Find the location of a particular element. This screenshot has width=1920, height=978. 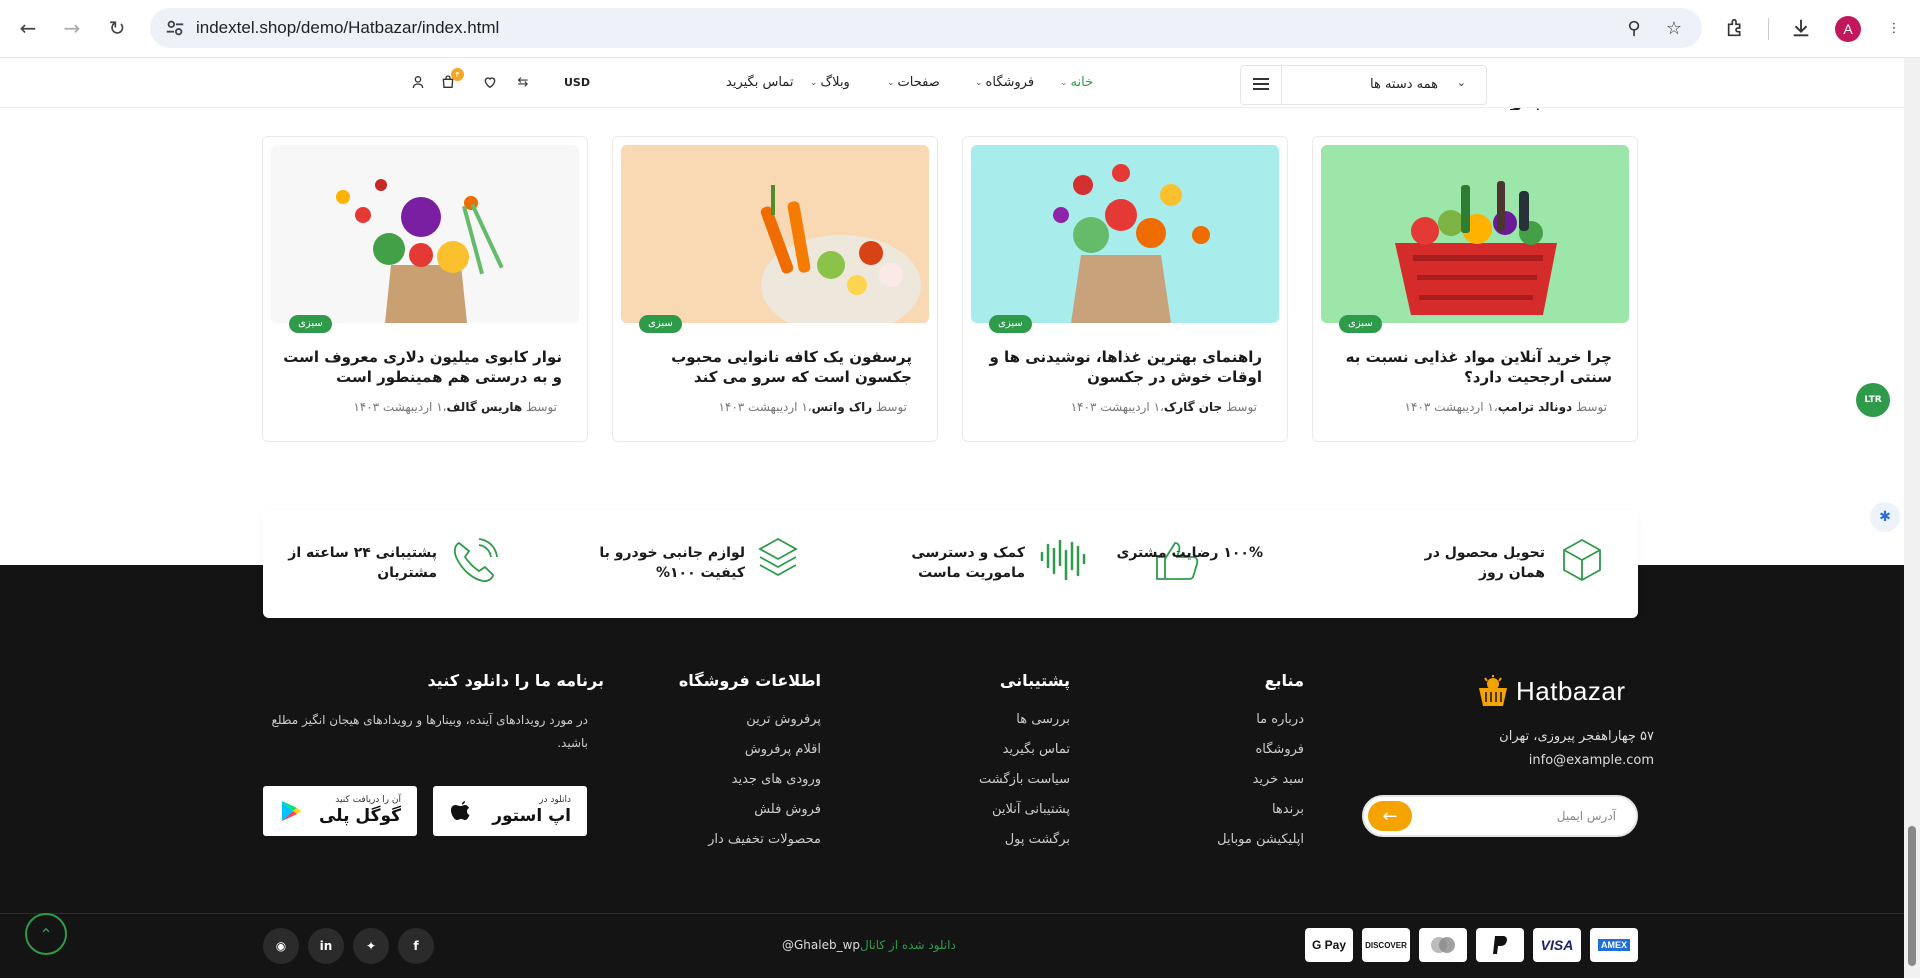

post-meta: توسط هاریس گالف،۱ اردیبهشت ۱۴۰۳ is located at coordinates (455, 407).